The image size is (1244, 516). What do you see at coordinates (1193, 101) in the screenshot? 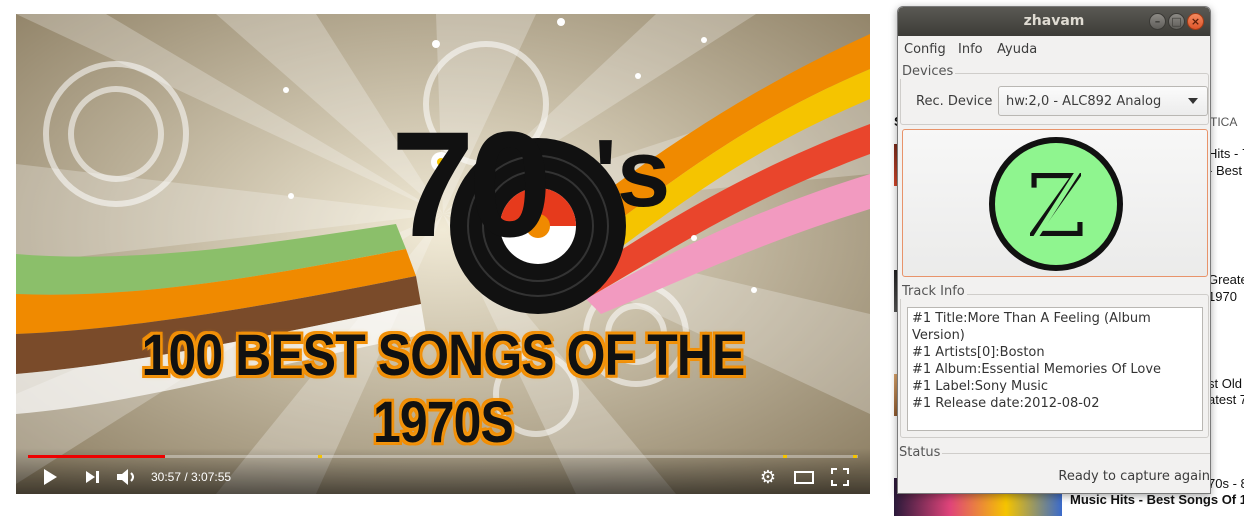
I see `chevron-down-icon` at bounding box center [1193, 101].